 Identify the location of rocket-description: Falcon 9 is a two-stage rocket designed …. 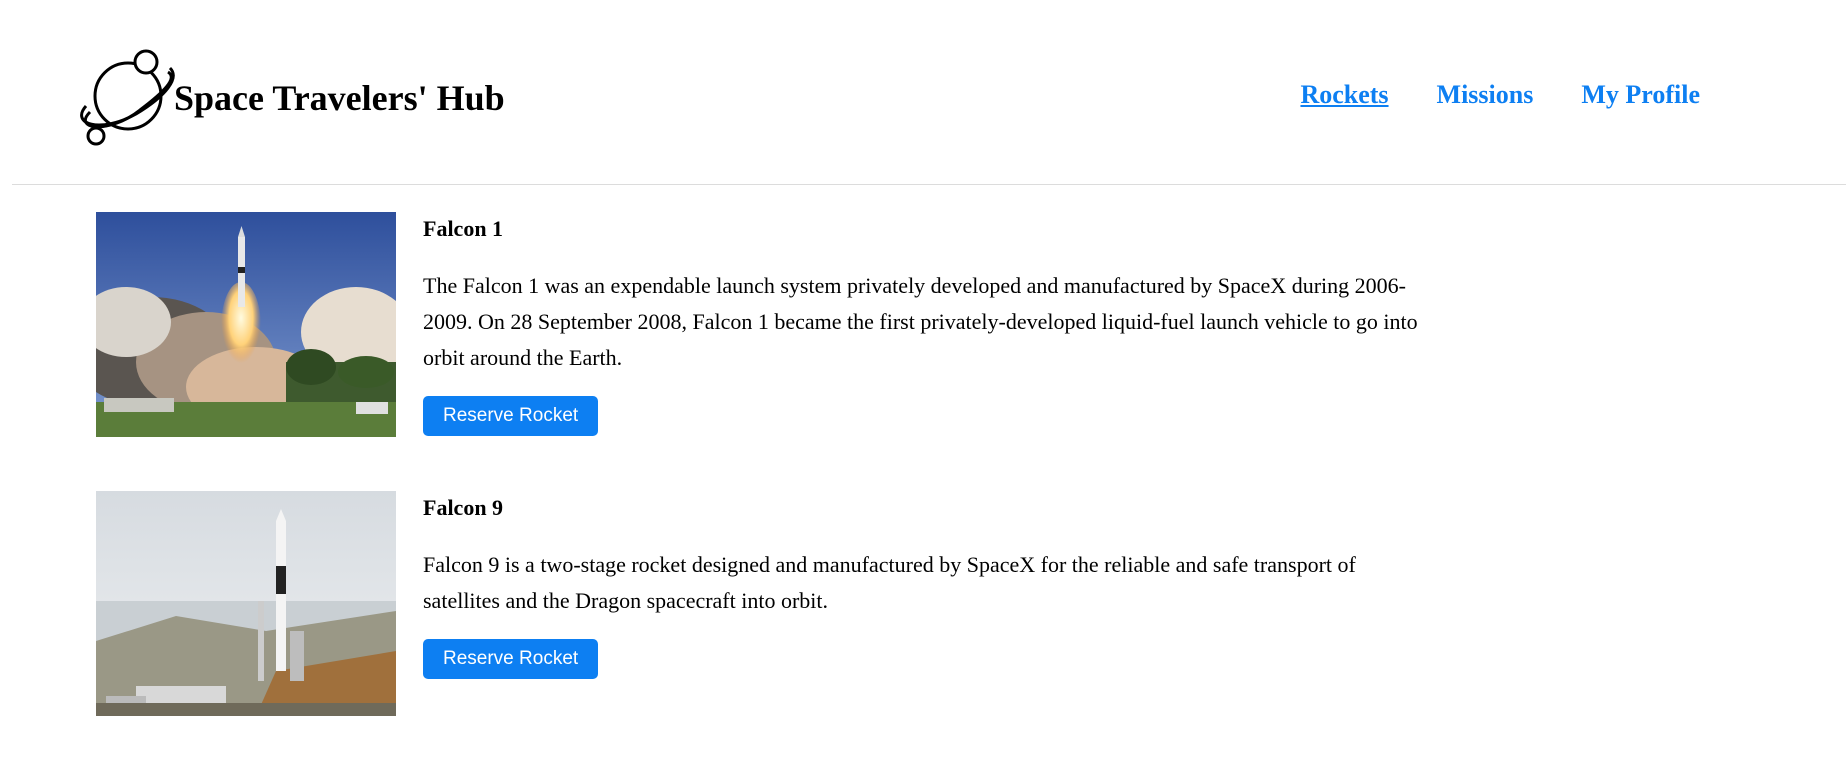
(889, 583).